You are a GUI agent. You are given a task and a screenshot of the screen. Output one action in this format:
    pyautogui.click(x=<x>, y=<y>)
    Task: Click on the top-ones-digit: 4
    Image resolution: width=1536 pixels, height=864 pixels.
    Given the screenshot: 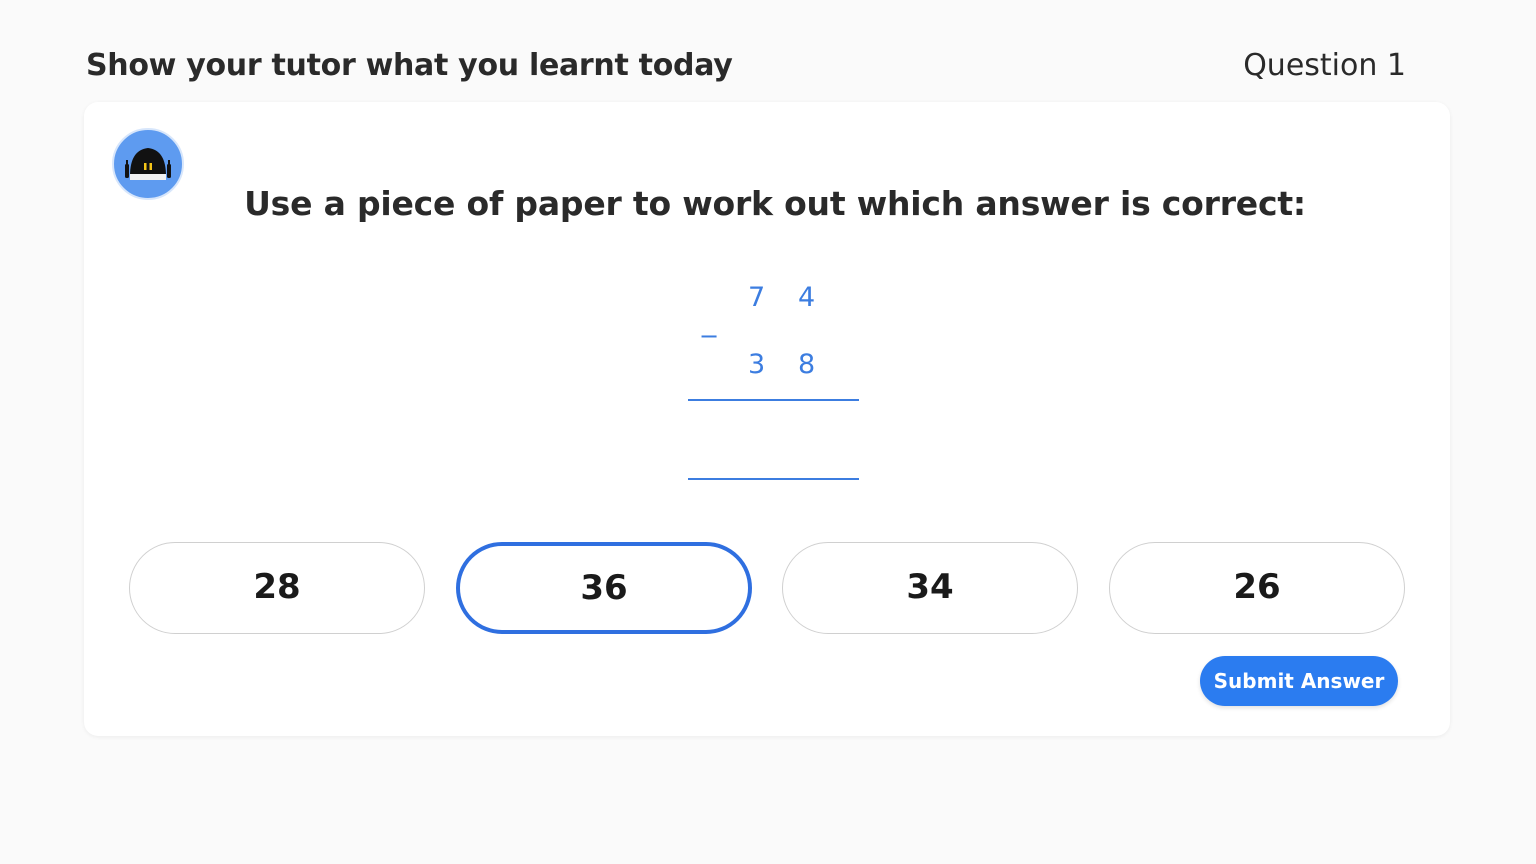 What is the action you would take?
    pyautogui.click(x=807, y=297)
    